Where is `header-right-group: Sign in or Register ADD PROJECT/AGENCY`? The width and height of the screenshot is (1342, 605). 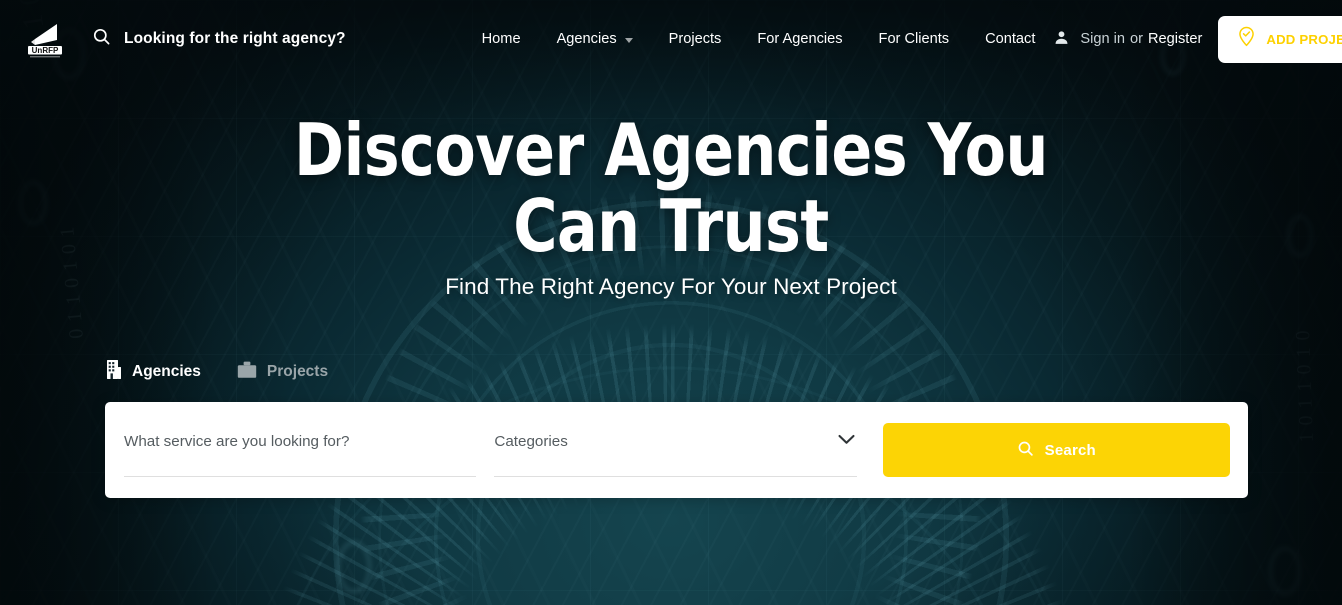
header-right-group: Sign in or Register ADD PROJECT/AGENCY is located at coordinates (1197, 39).